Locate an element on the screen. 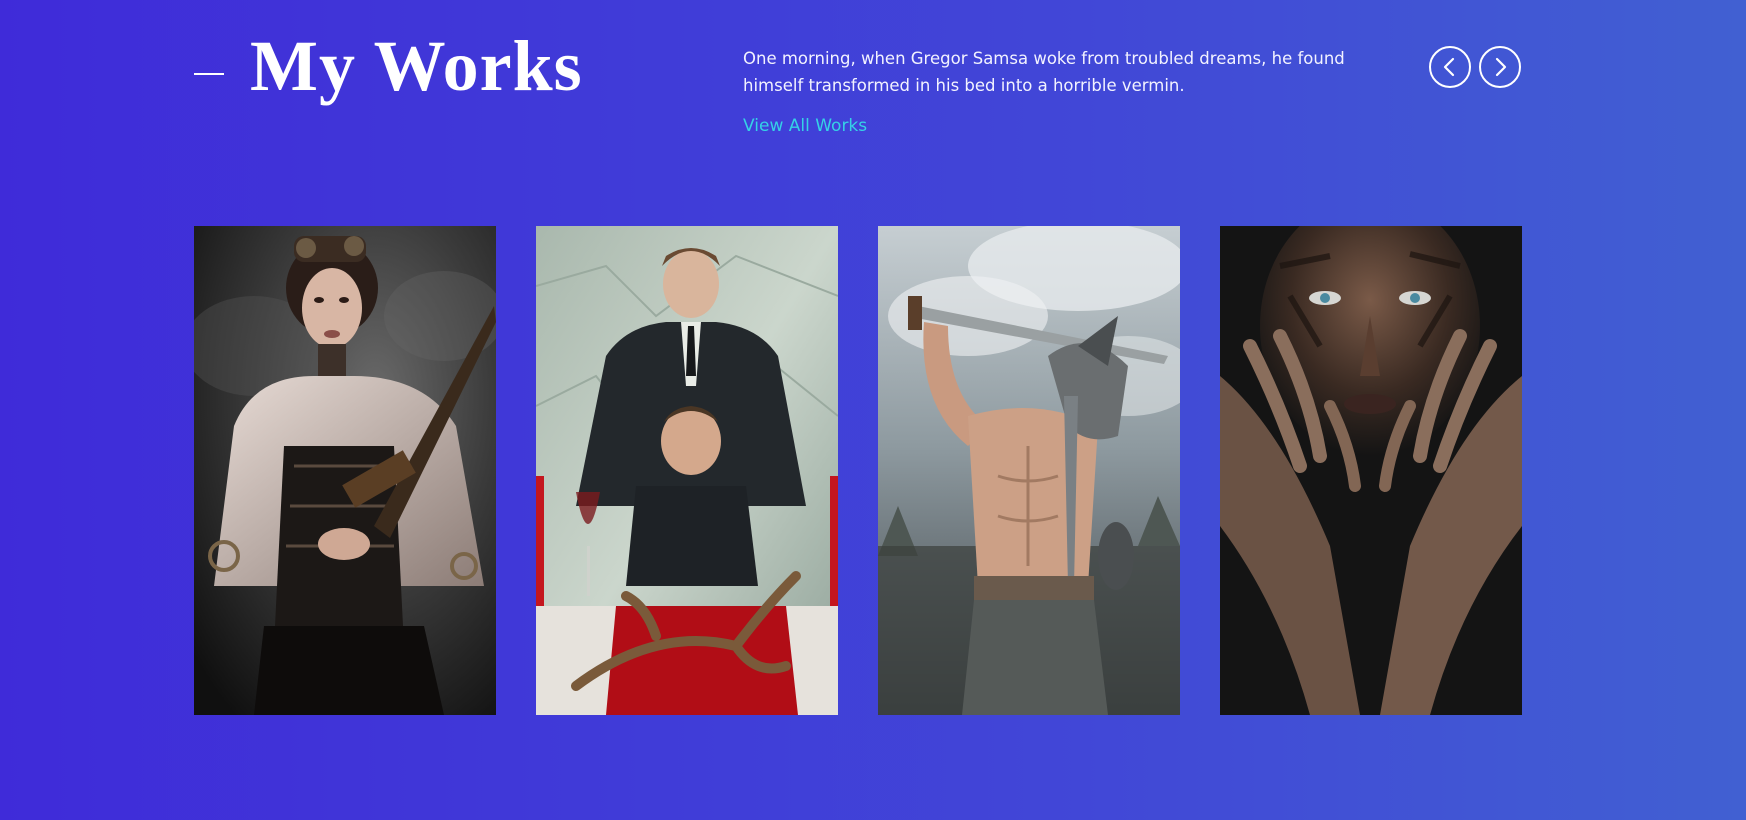  next-button is located at coordinates (1500, 67).